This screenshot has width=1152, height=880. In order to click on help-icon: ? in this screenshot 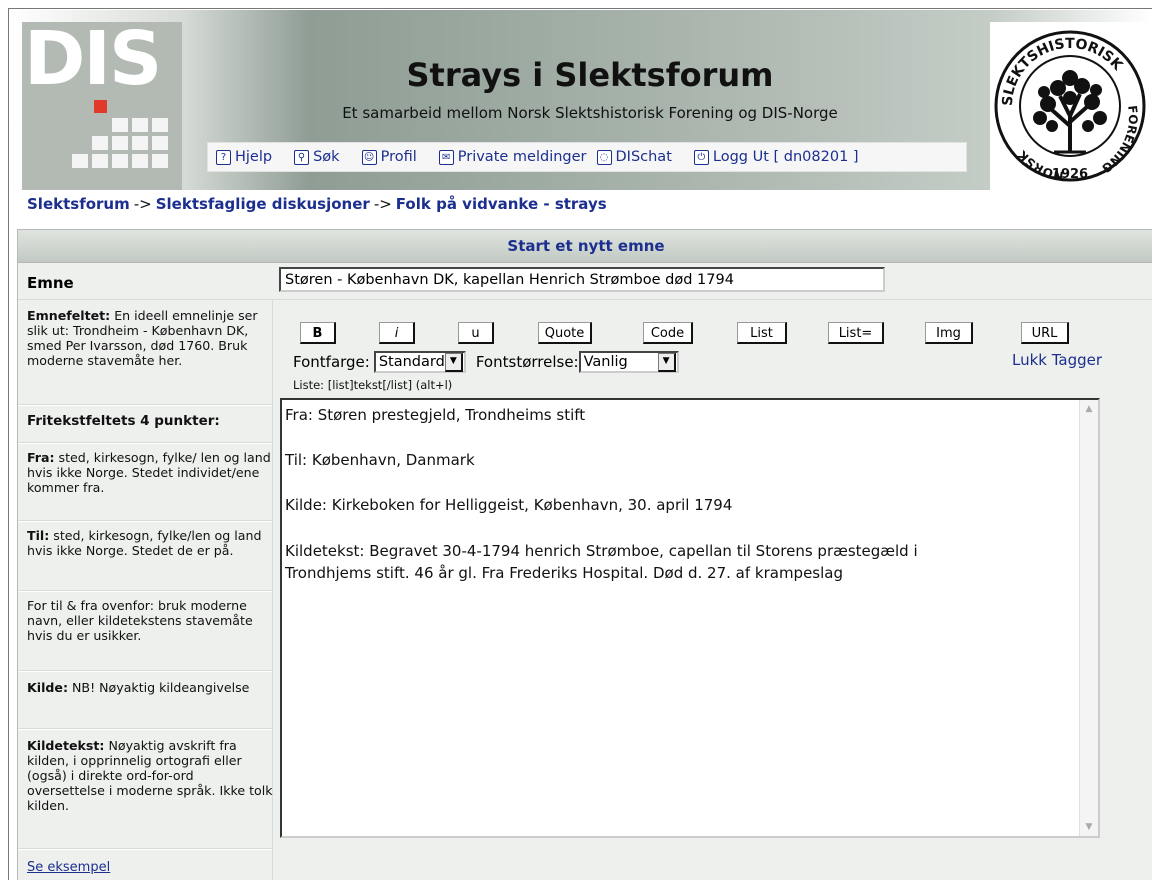, I will do `click(223, 157)`.